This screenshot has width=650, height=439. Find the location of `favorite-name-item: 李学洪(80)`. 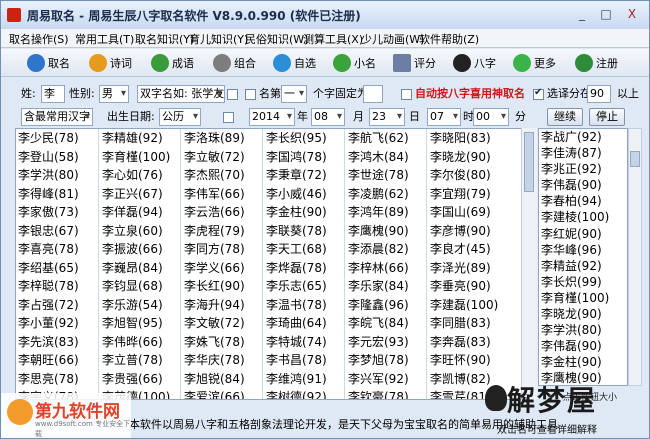

favorite-name-item: 李学洪(80) is located at coordinates (583, 330).